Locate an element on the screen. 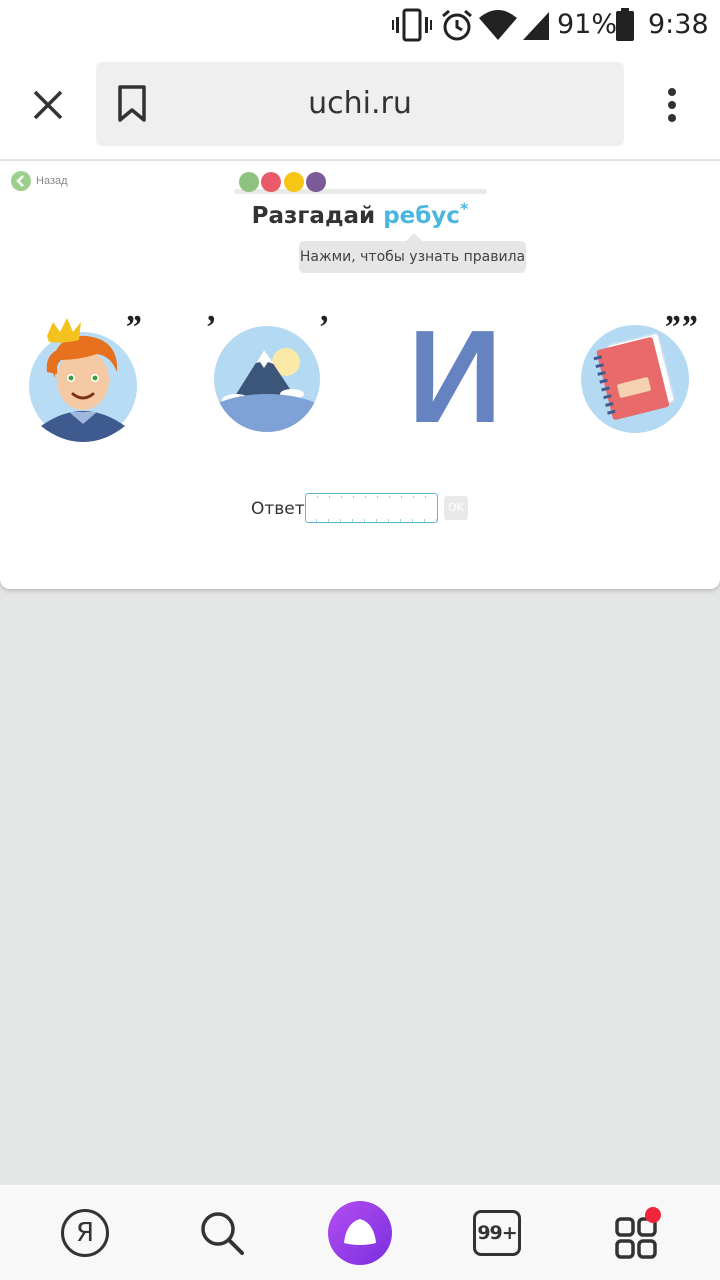 This screenshot has width=720, height=1280. more-menu-icon is located at coordinates (672, 105).